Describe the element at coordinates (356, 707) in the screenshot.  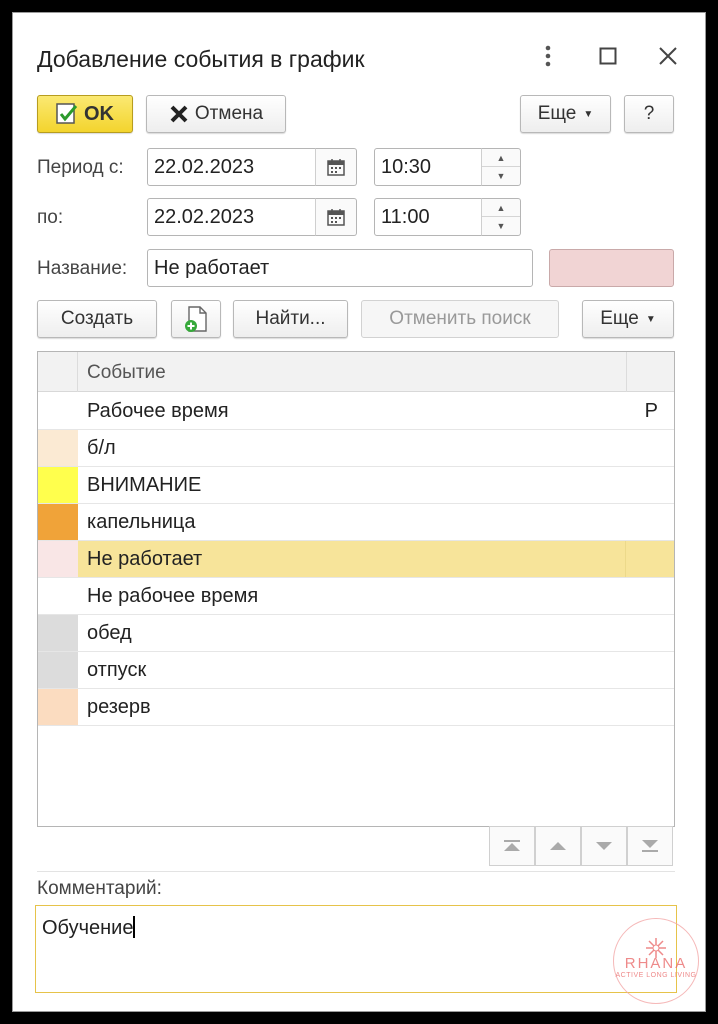
I see `table-row: резерв` at that location.